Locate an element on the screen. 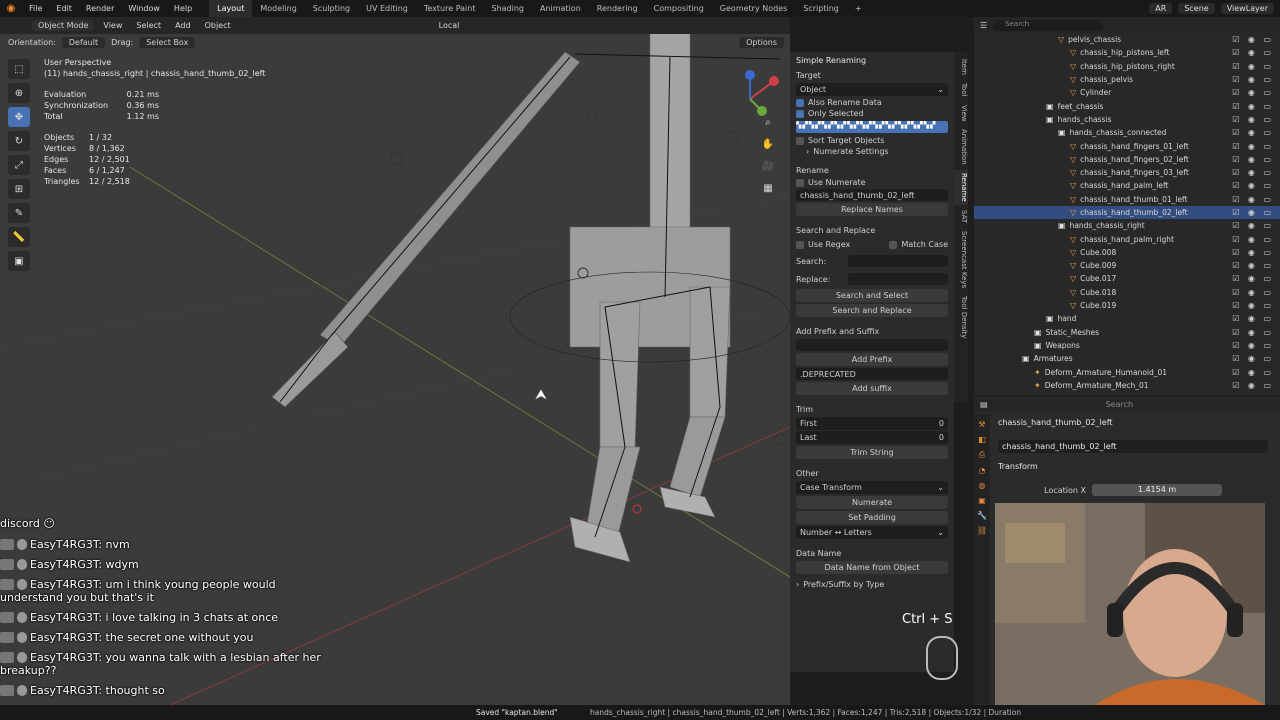 This screenshot has width=1280, height=720. rename-input: chassis_hand_thumb_02_left is located at coordinates (872, 195).